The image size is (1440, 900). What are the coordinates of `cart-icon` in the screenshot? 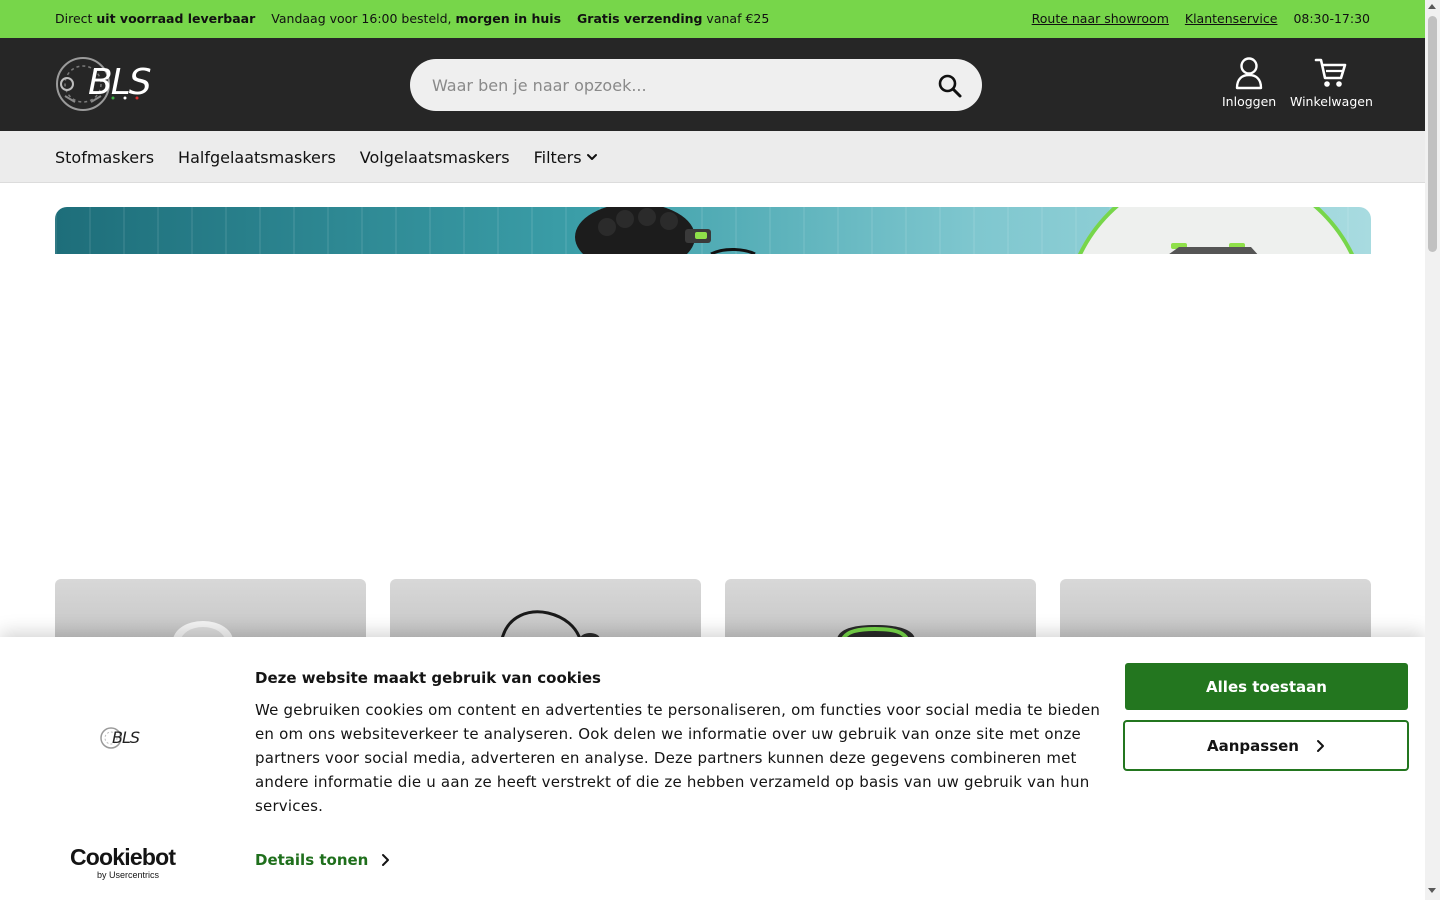 It's located at (1331, 72).